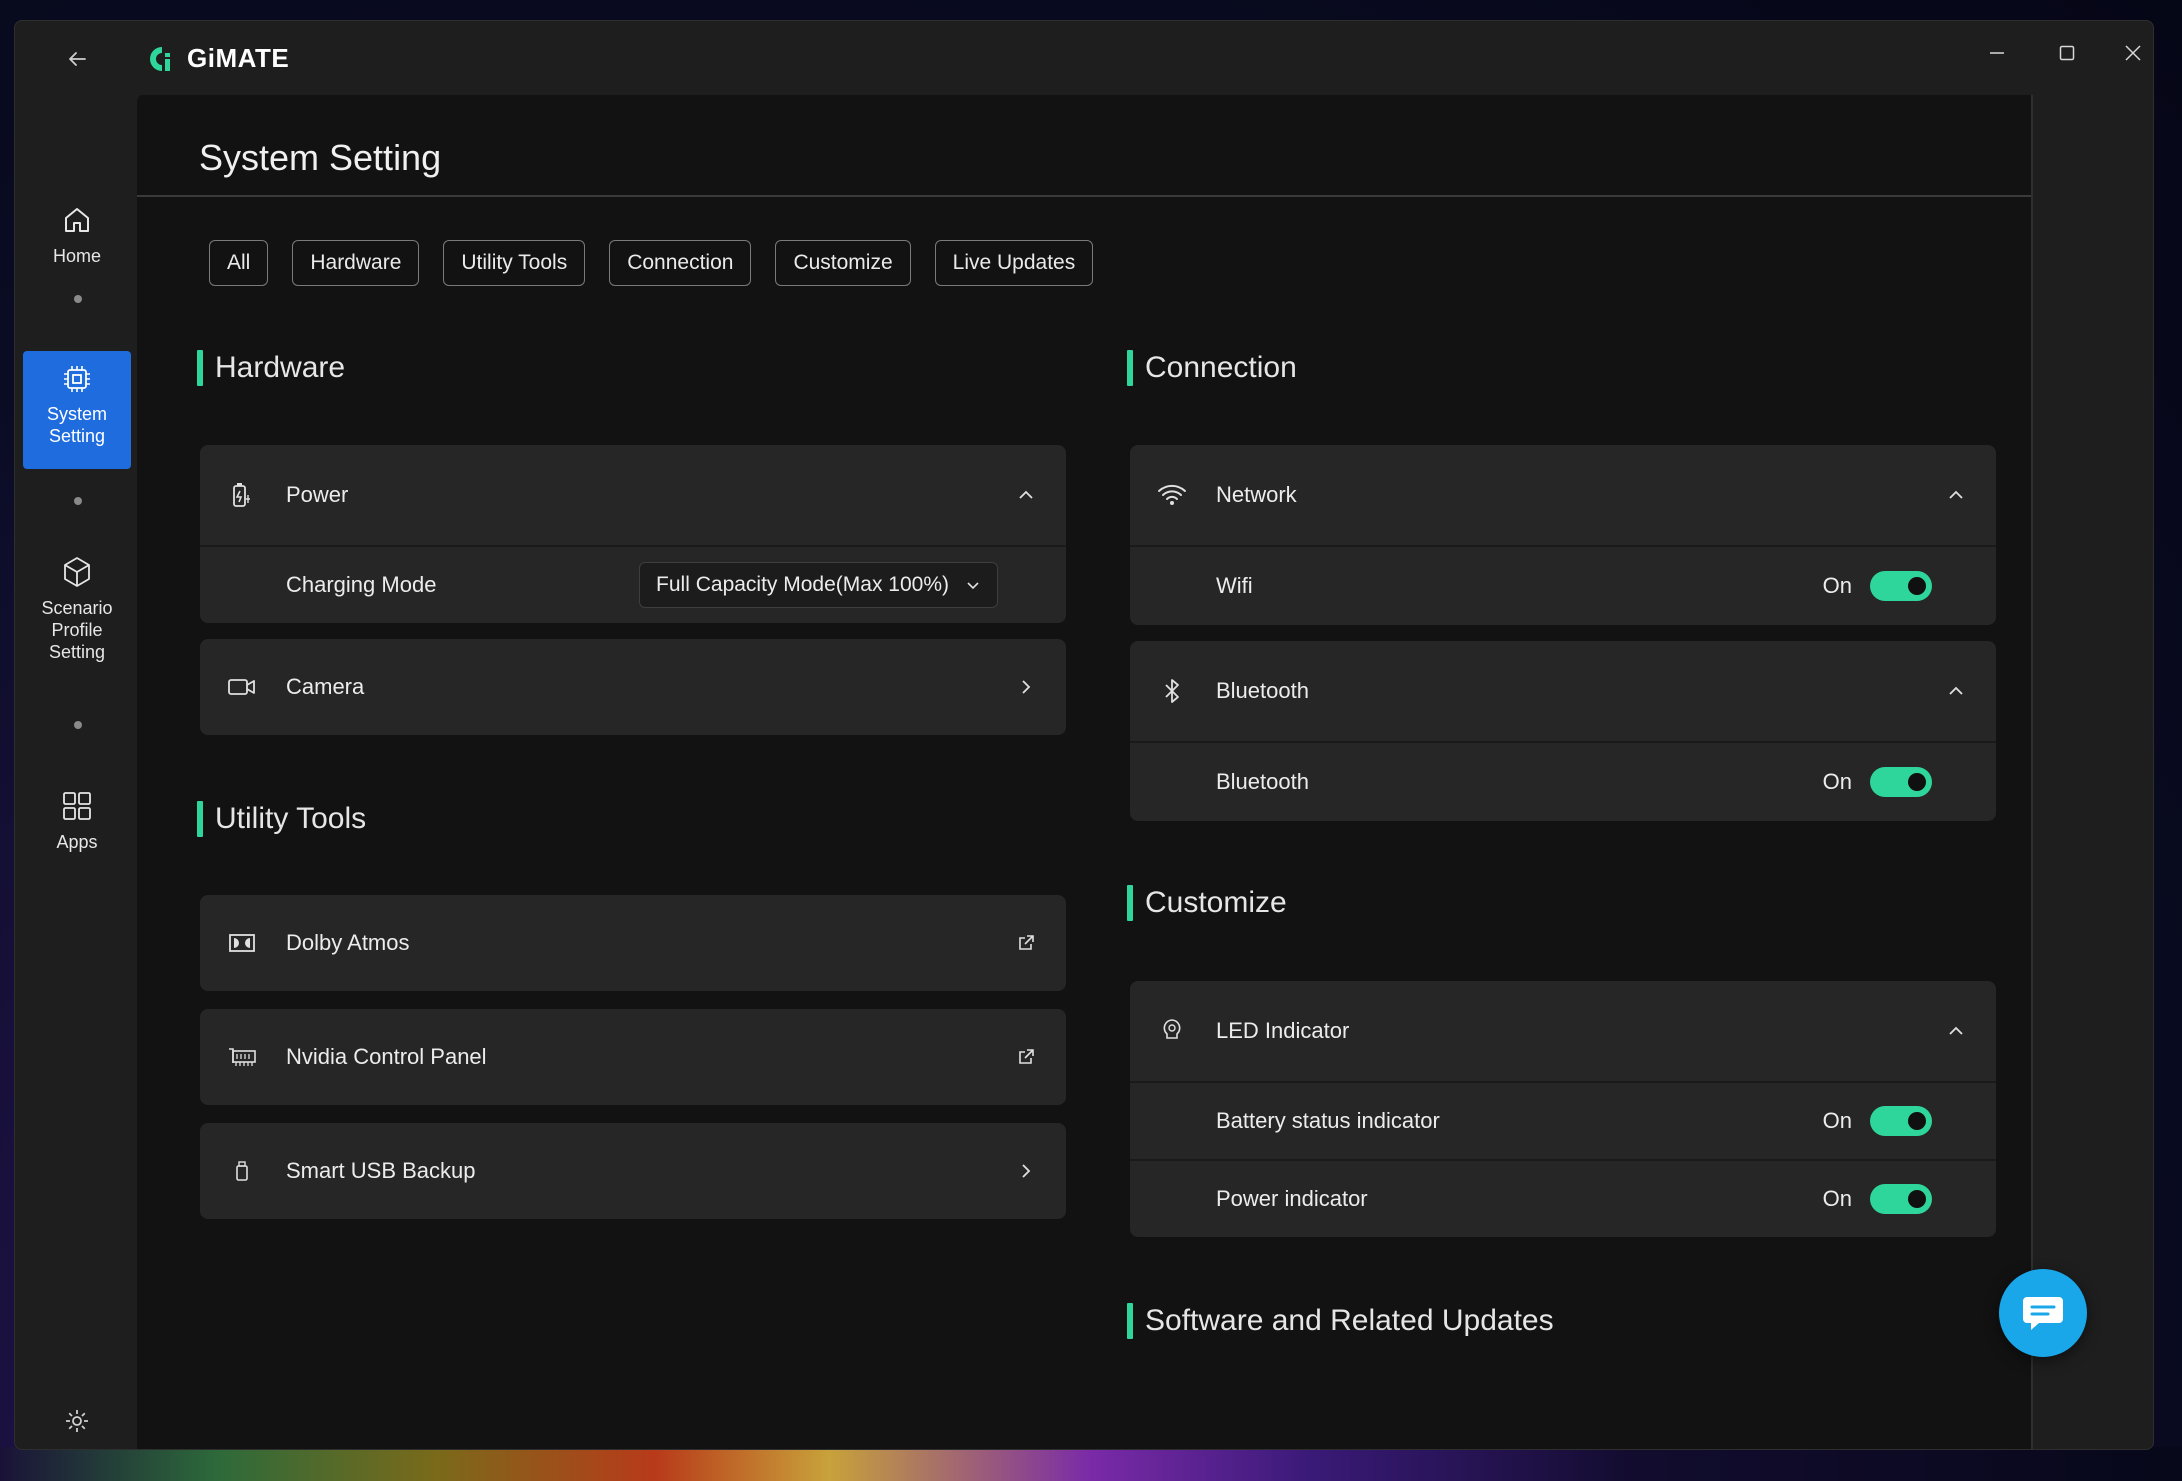 Image resolution: width=2182 pixels, height=1481 pixels. What do you see at coordinates (1563, 691) in the screenshot?
I see `bluetooth-header: Bluetooth` at bounding box center [1563, 691].